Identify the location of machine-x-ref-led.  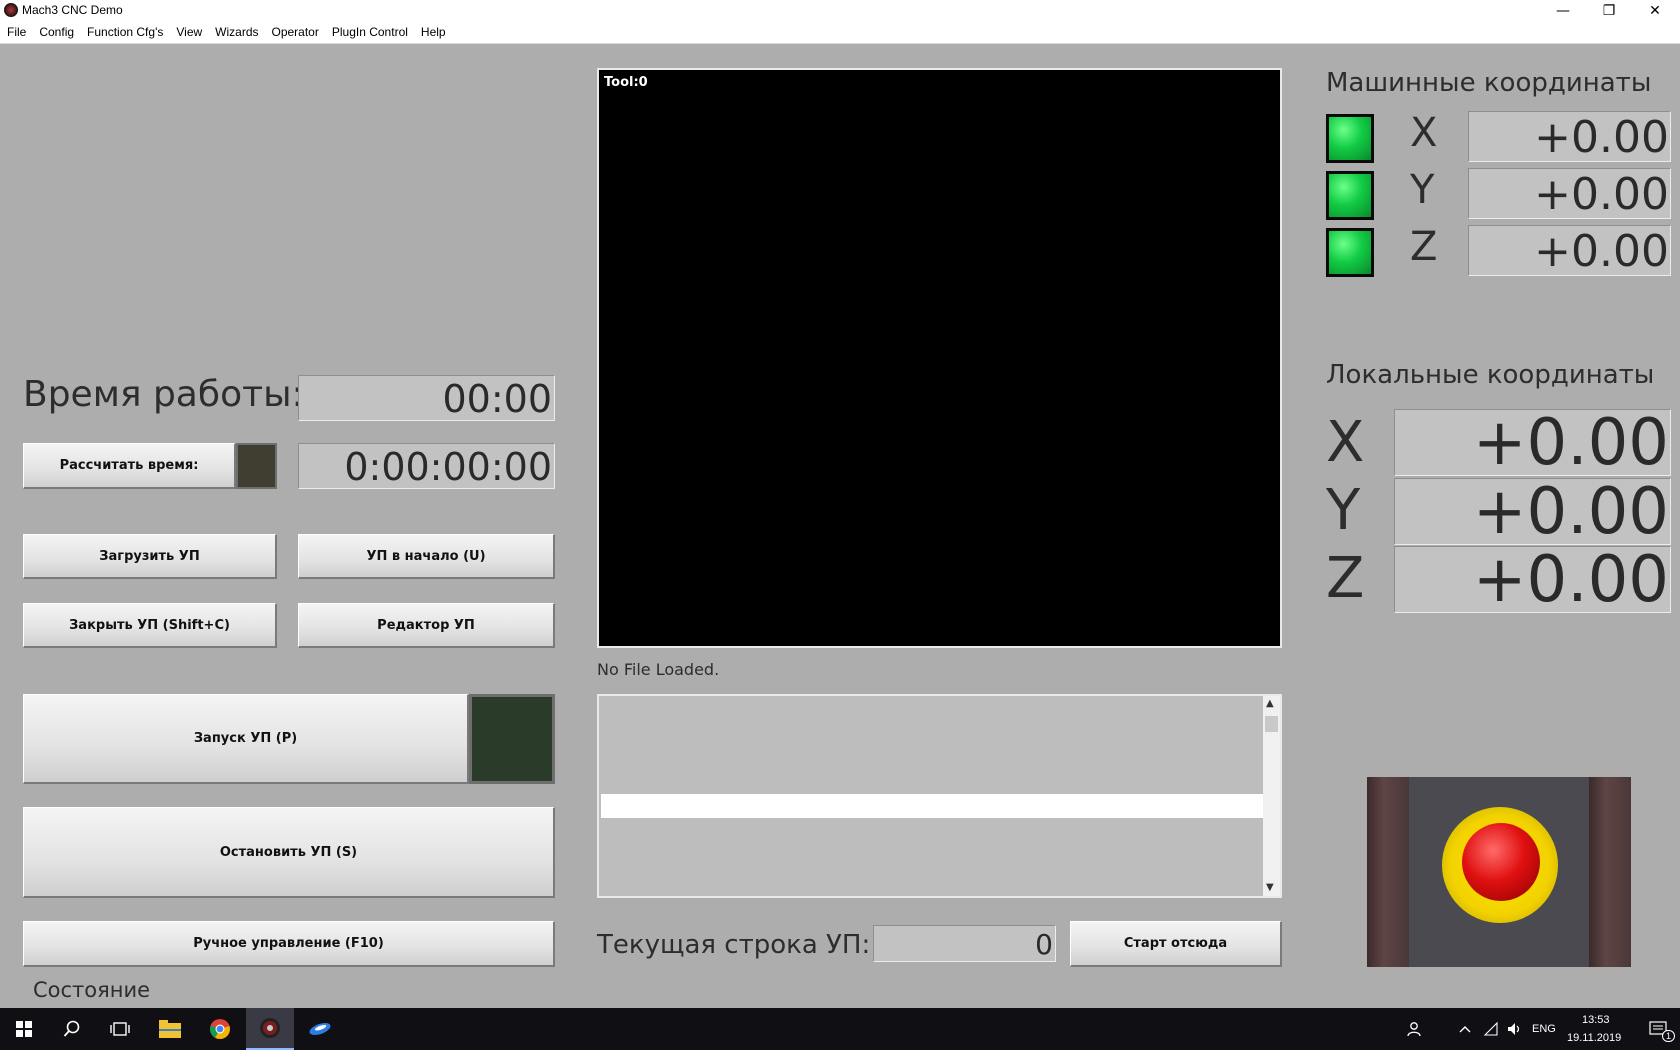
(1350, 138).